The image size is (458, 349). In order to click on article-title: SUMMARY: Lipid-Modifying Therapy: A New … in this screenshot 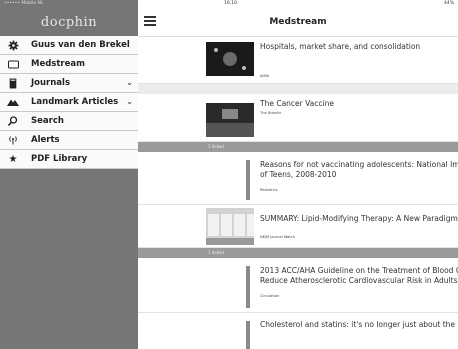, I will do `click(359, 219)`.